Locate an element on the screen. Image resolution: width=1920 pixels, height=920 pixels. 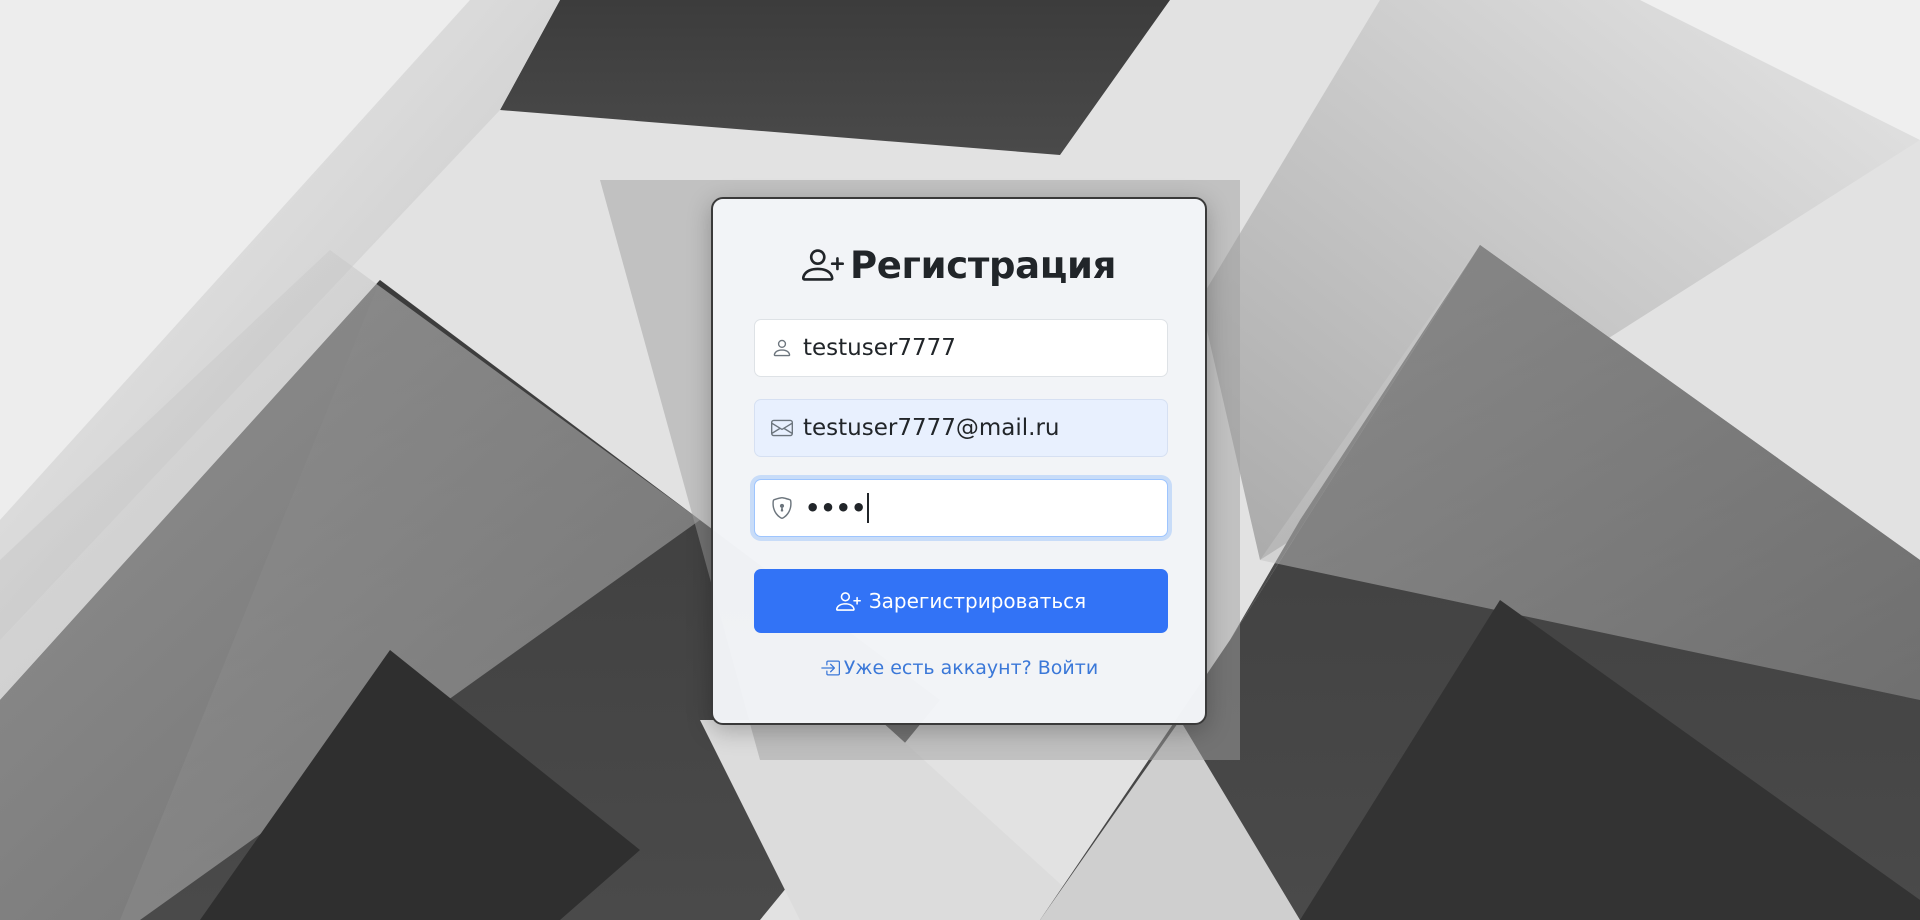
register-button: Зарегистрироваться is located at coordinates (961, 601).